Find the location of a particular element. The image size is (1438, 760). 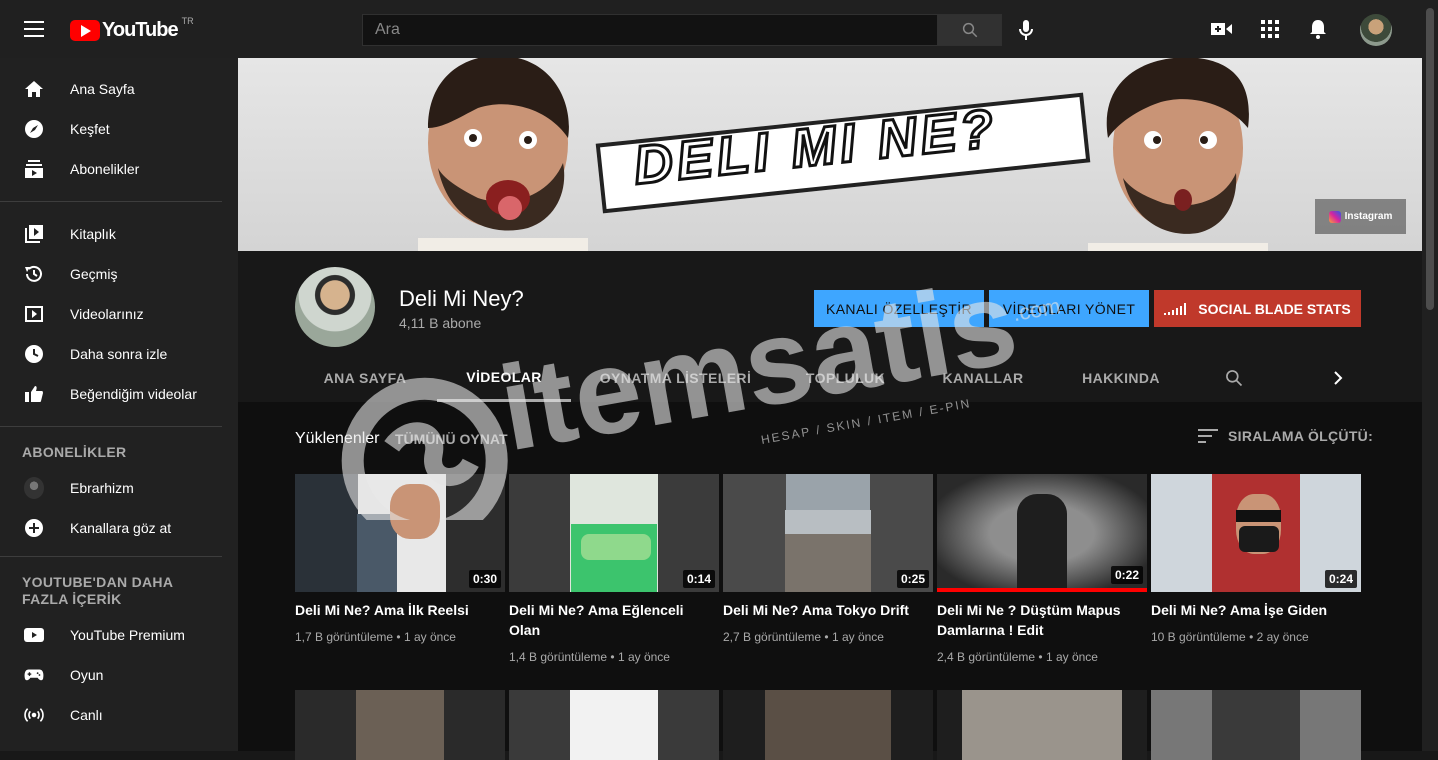

mic-icon is located at coordinates (1026, 30).